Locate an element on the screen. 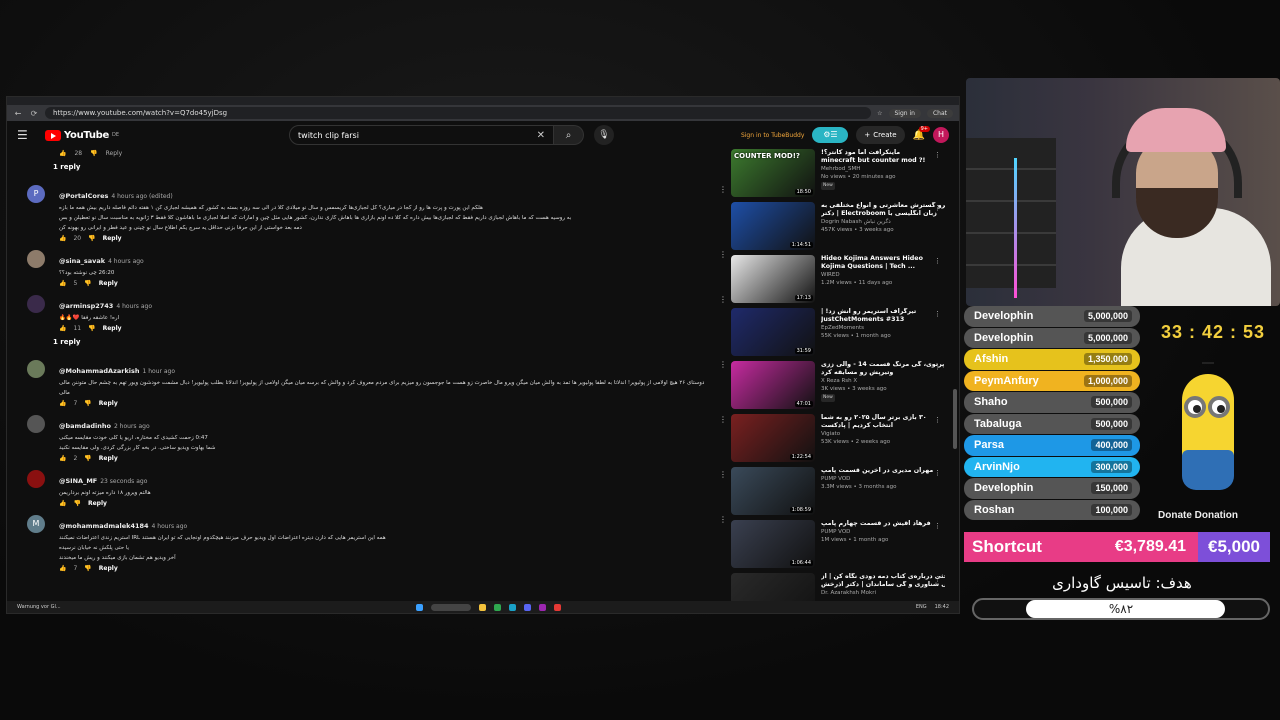 This screenshot has height=720, width=1280. search-taskbar-icon is located at coordinates (450, 607).